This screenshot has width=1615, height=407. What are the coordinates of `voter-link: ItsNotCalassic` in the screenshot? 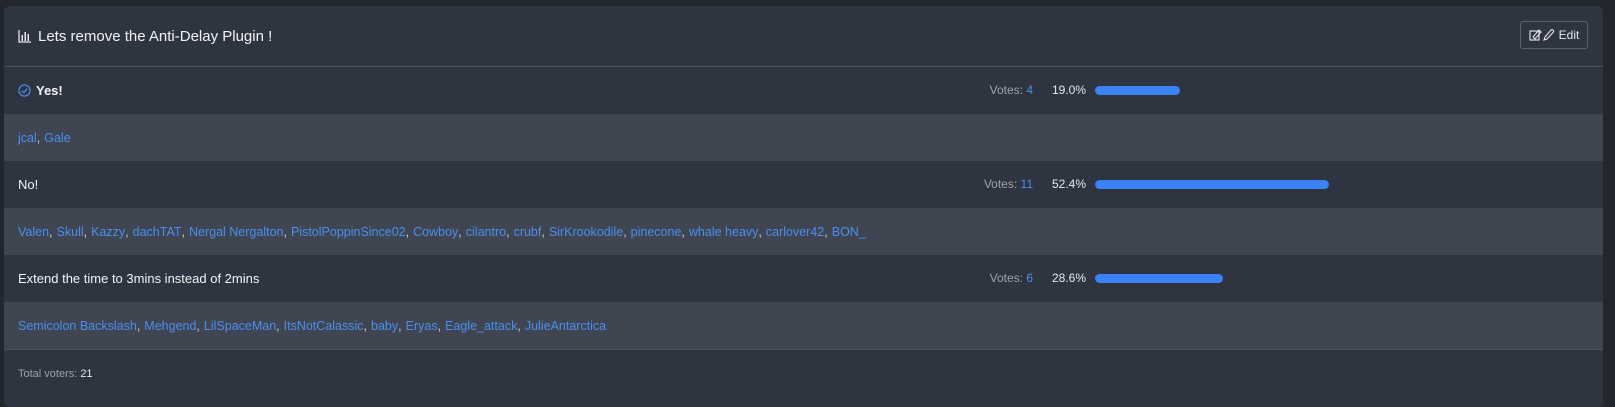 It's located at (324, 326).